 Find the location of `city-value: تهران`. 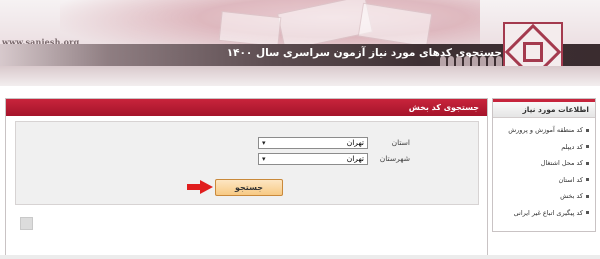

city-value: تهران is located at coordinates (355, 158).